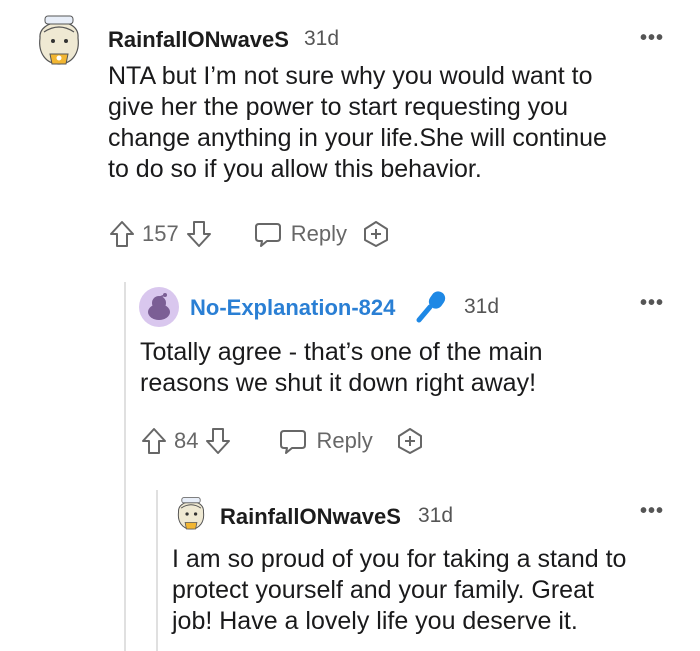  What do you see at coordinates (186, 440) in the screenshot?
I see `vote-count: 84` at bounding box center [186, 440].